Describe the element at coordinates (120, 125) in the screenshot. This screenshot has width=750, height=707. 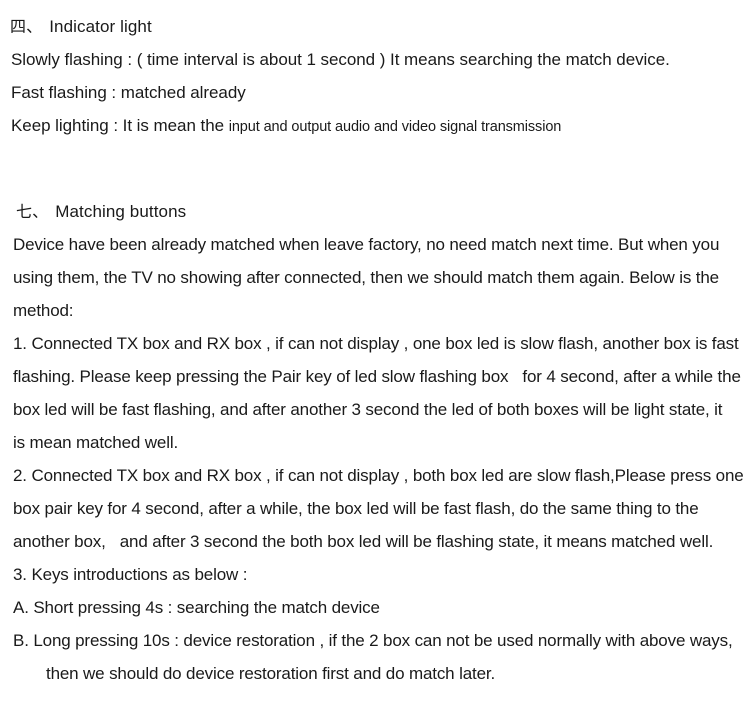
I see `line-keep-lighting-text: Keep lighting : It is mean the` at that location.